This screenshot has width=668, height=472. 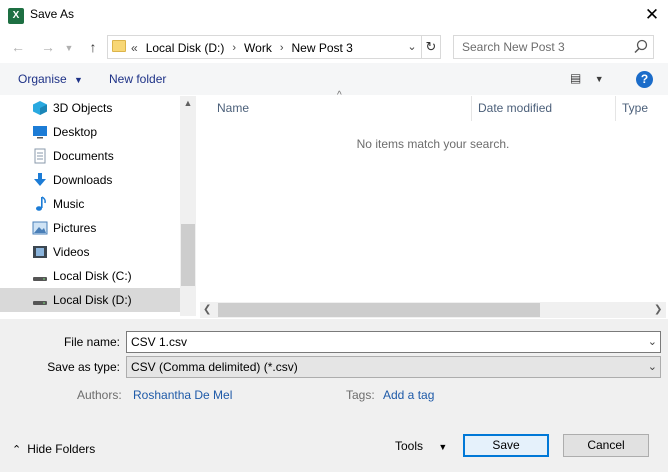 I want to click on search-input: Search New Post 3, so click(x=513, y=47).